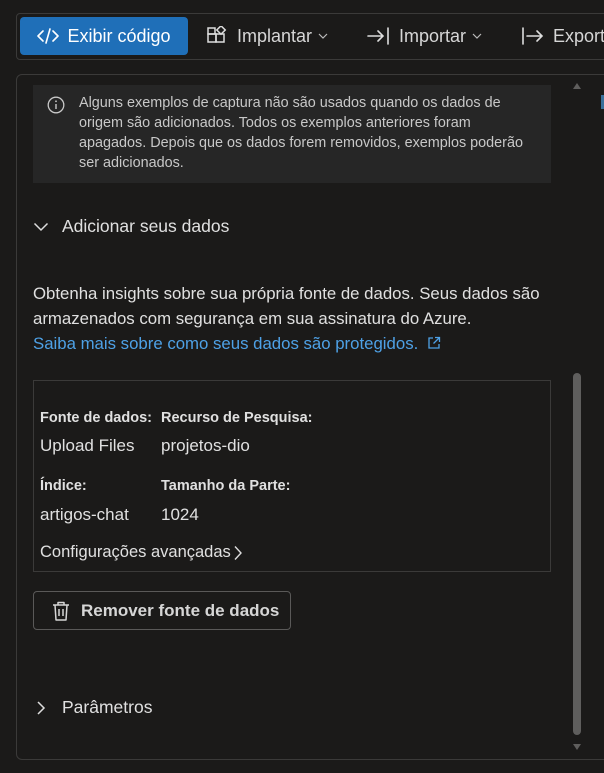  Describe the element at coordinates (56, 105) in the screenshot. I see `info-icon` at that location.